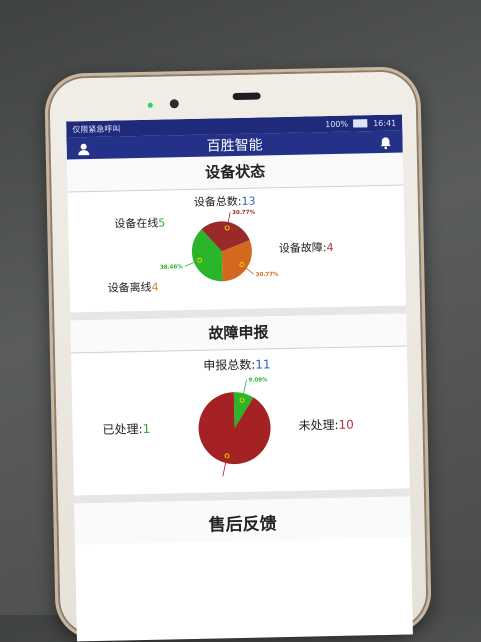 The image size is (481, 642). Describe the element at coordinates (150, 105) in the screenshot. I see `notification-led` at that location.